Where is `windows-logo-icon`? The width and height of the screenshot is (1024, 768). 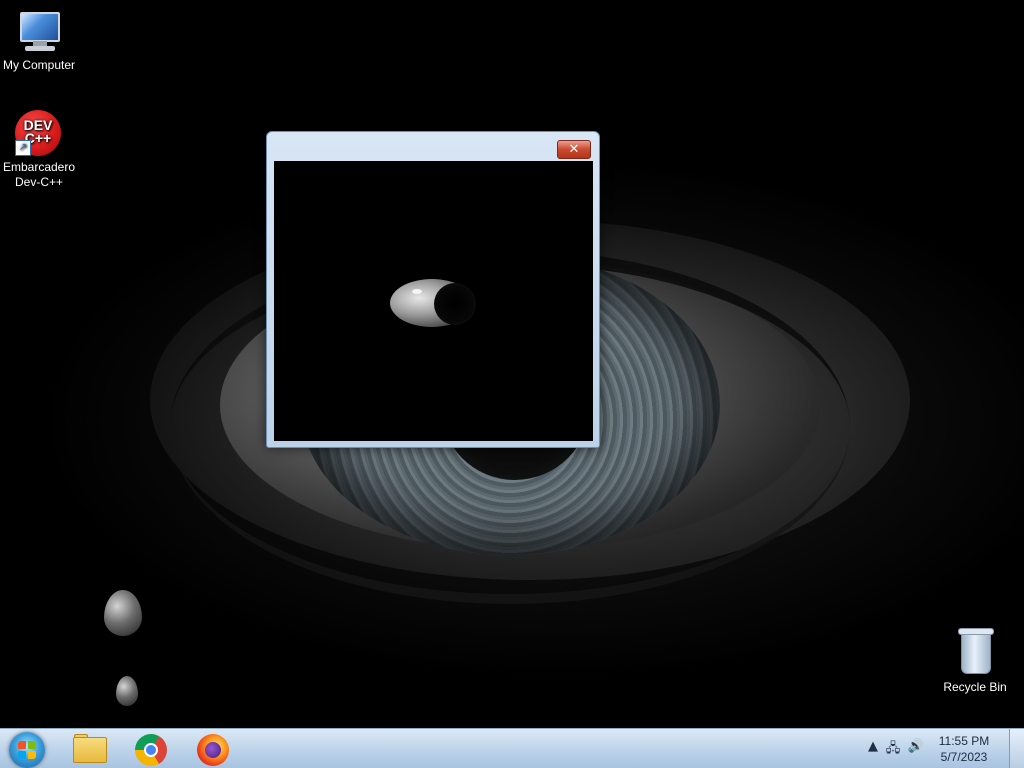
windows-logo-icon is located at coordinates (27, 750).